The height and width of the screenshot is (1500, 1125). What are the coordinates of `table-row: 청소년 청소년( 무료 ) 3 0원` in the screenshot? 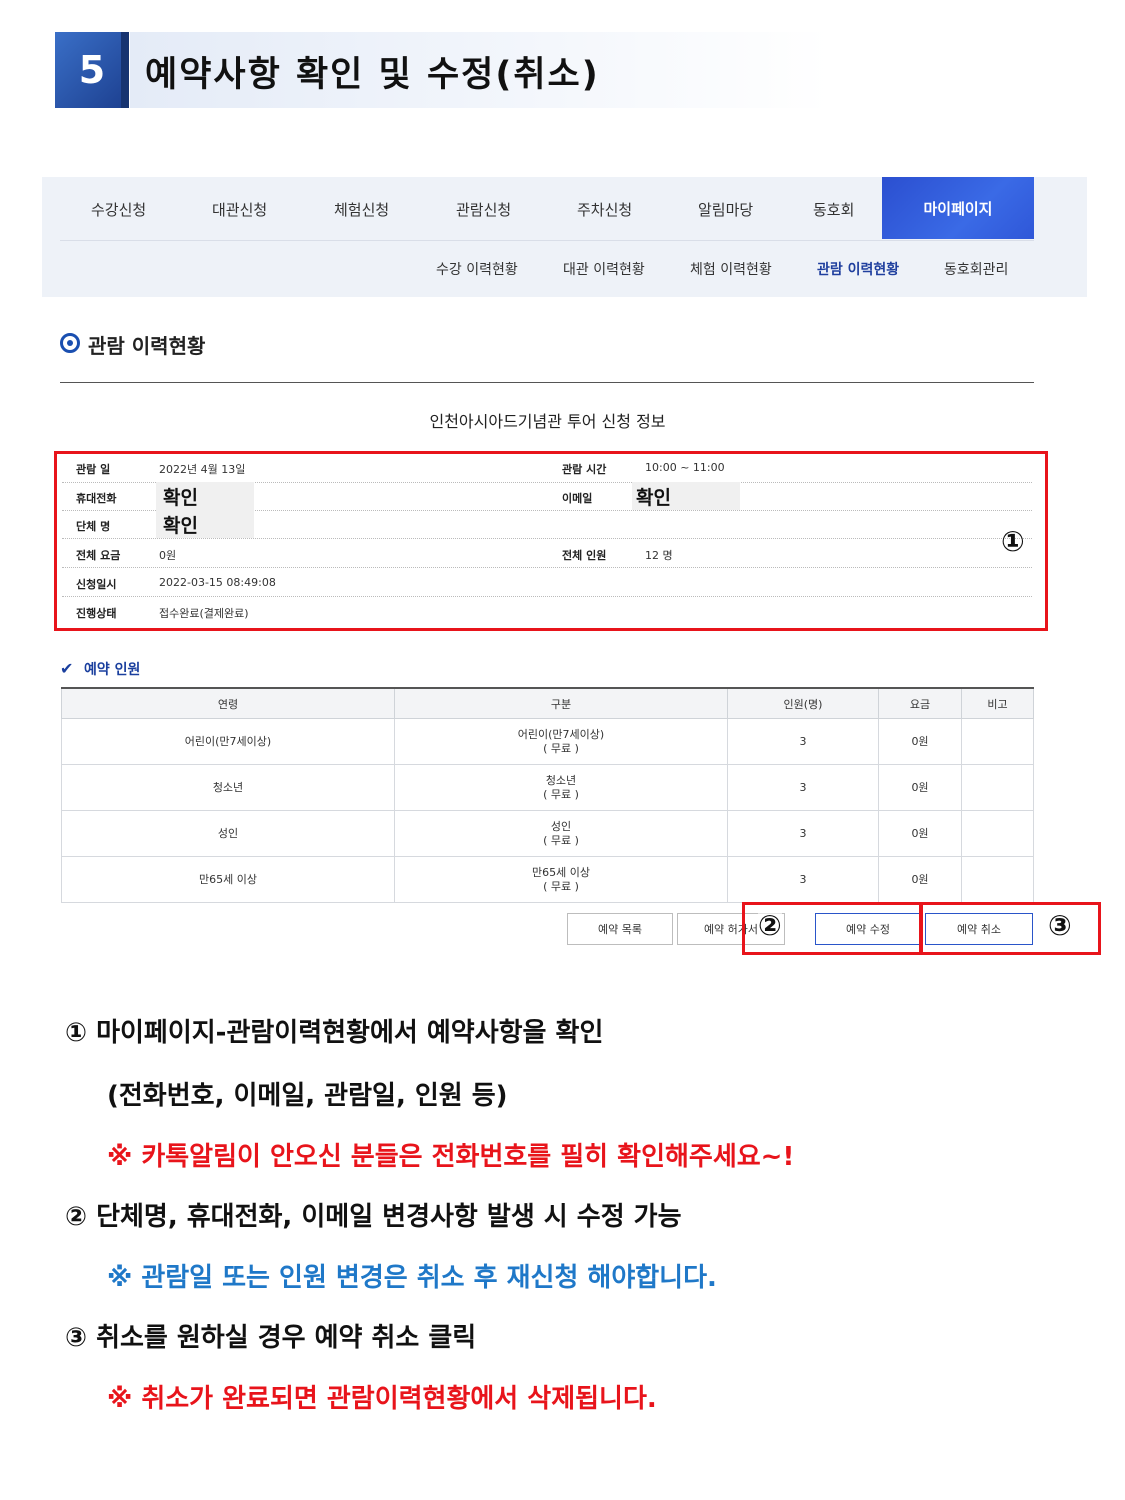 It's located at (547, 787).